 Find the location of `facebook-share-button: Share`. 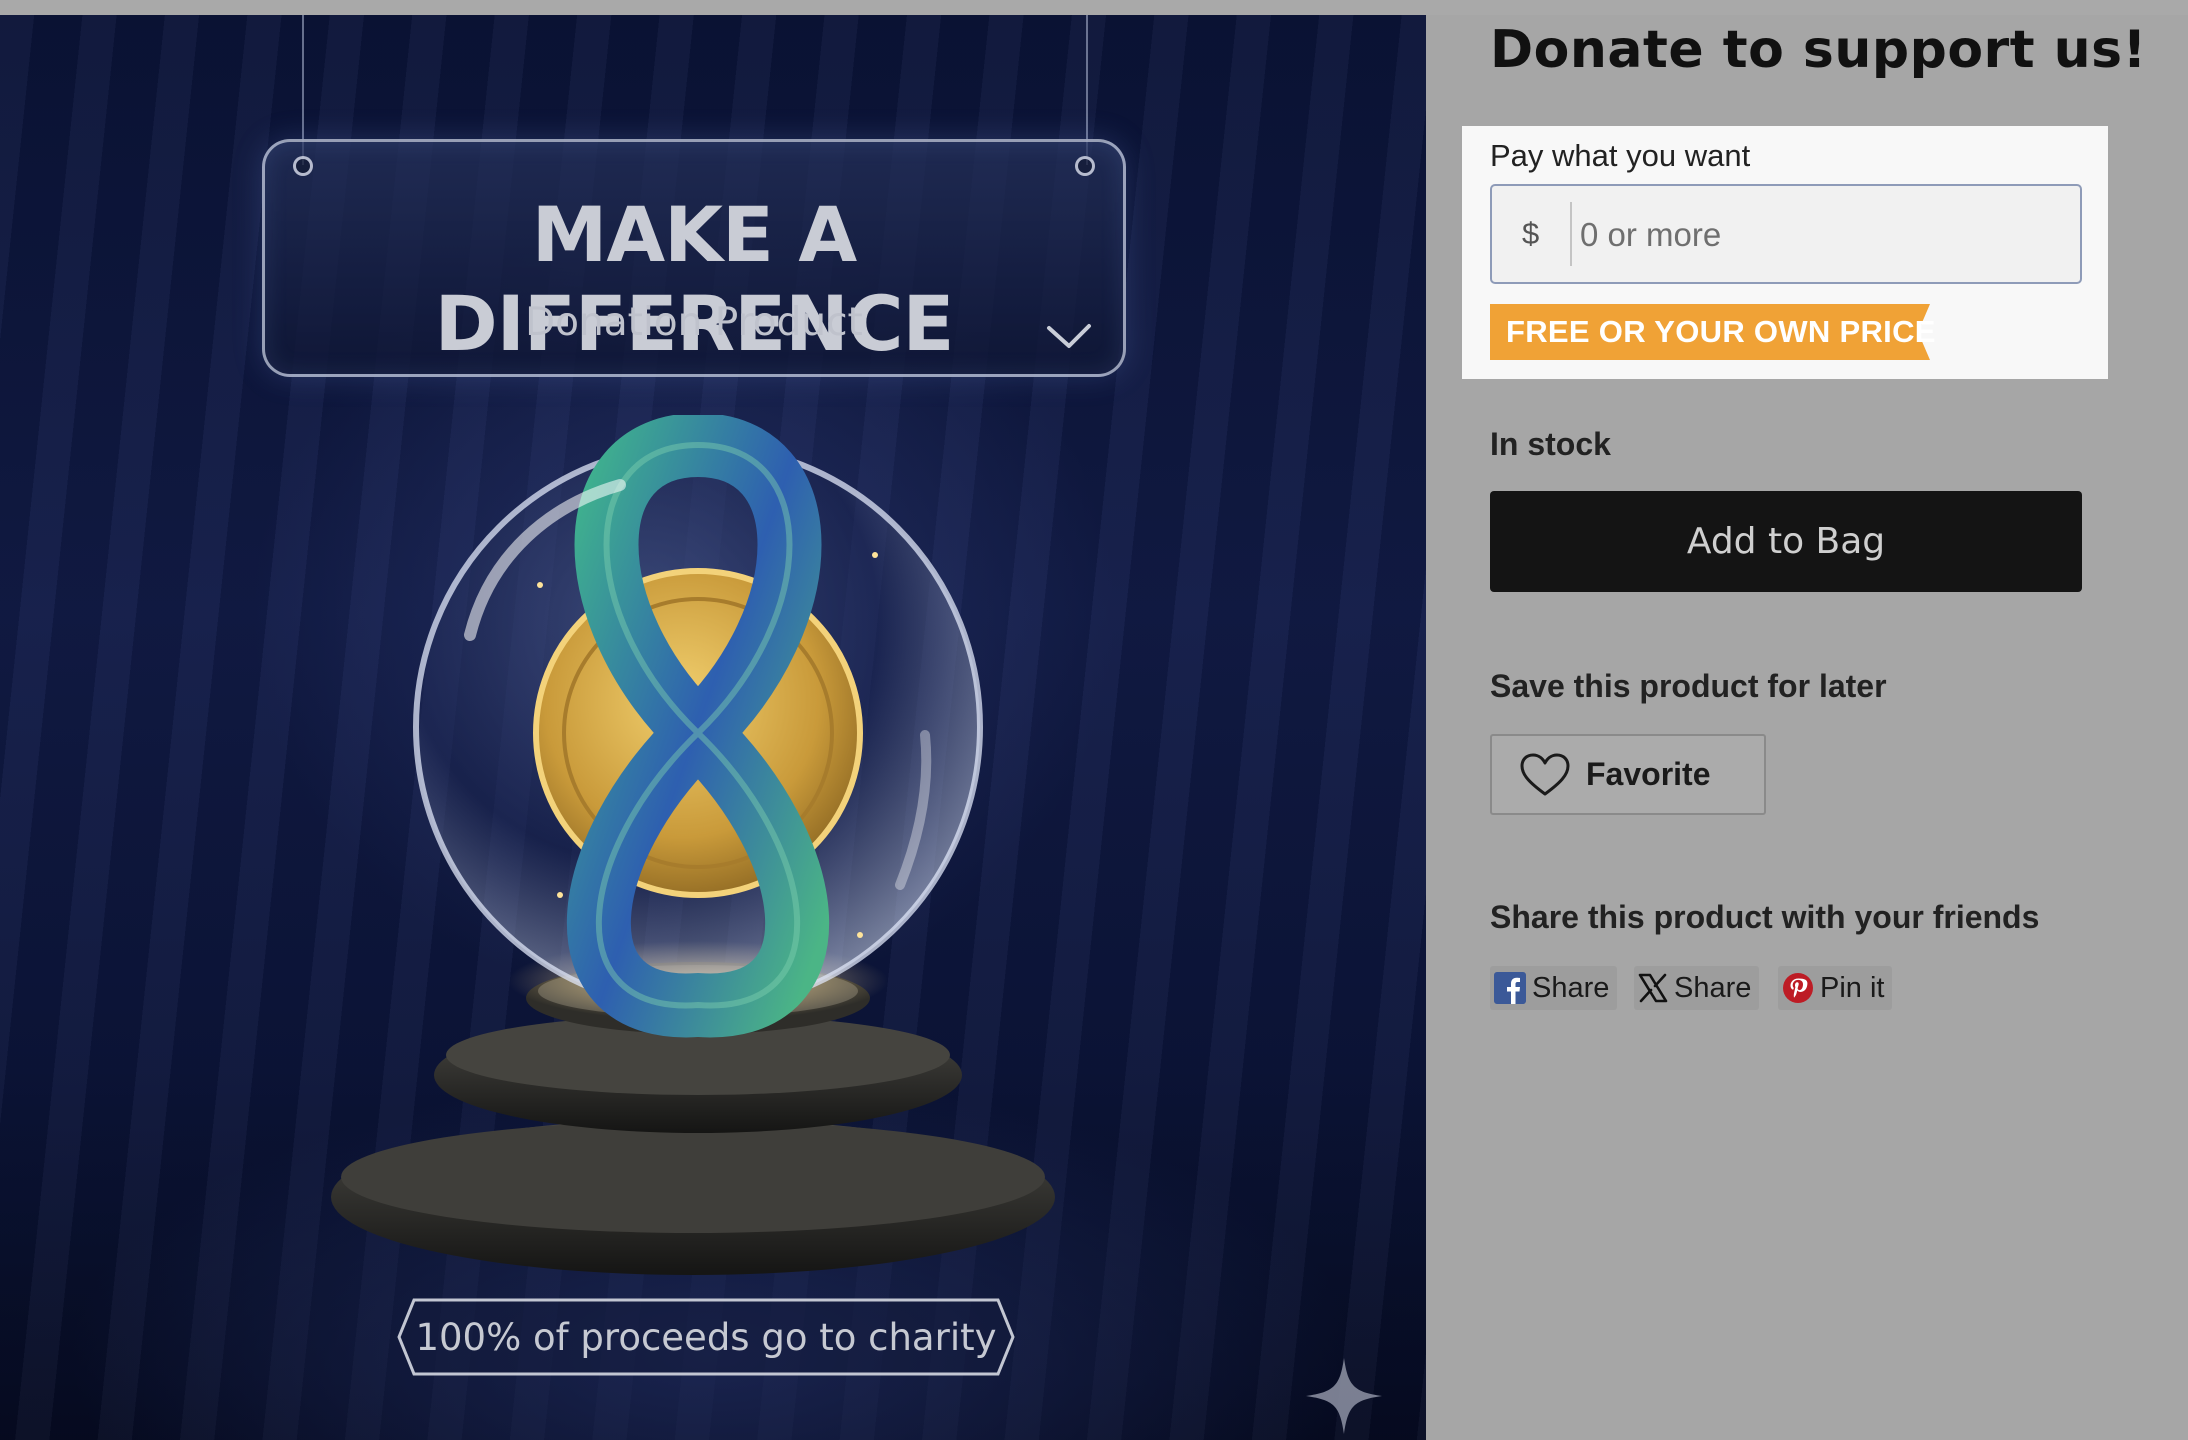

facebook-share-button: Share is located at coordinates (1554, 988).